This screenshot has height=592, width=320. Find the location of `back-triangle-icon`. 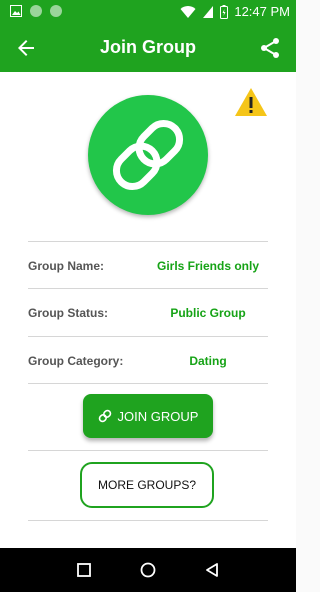

back-triangle-icon is located at coordinates (212, 570).